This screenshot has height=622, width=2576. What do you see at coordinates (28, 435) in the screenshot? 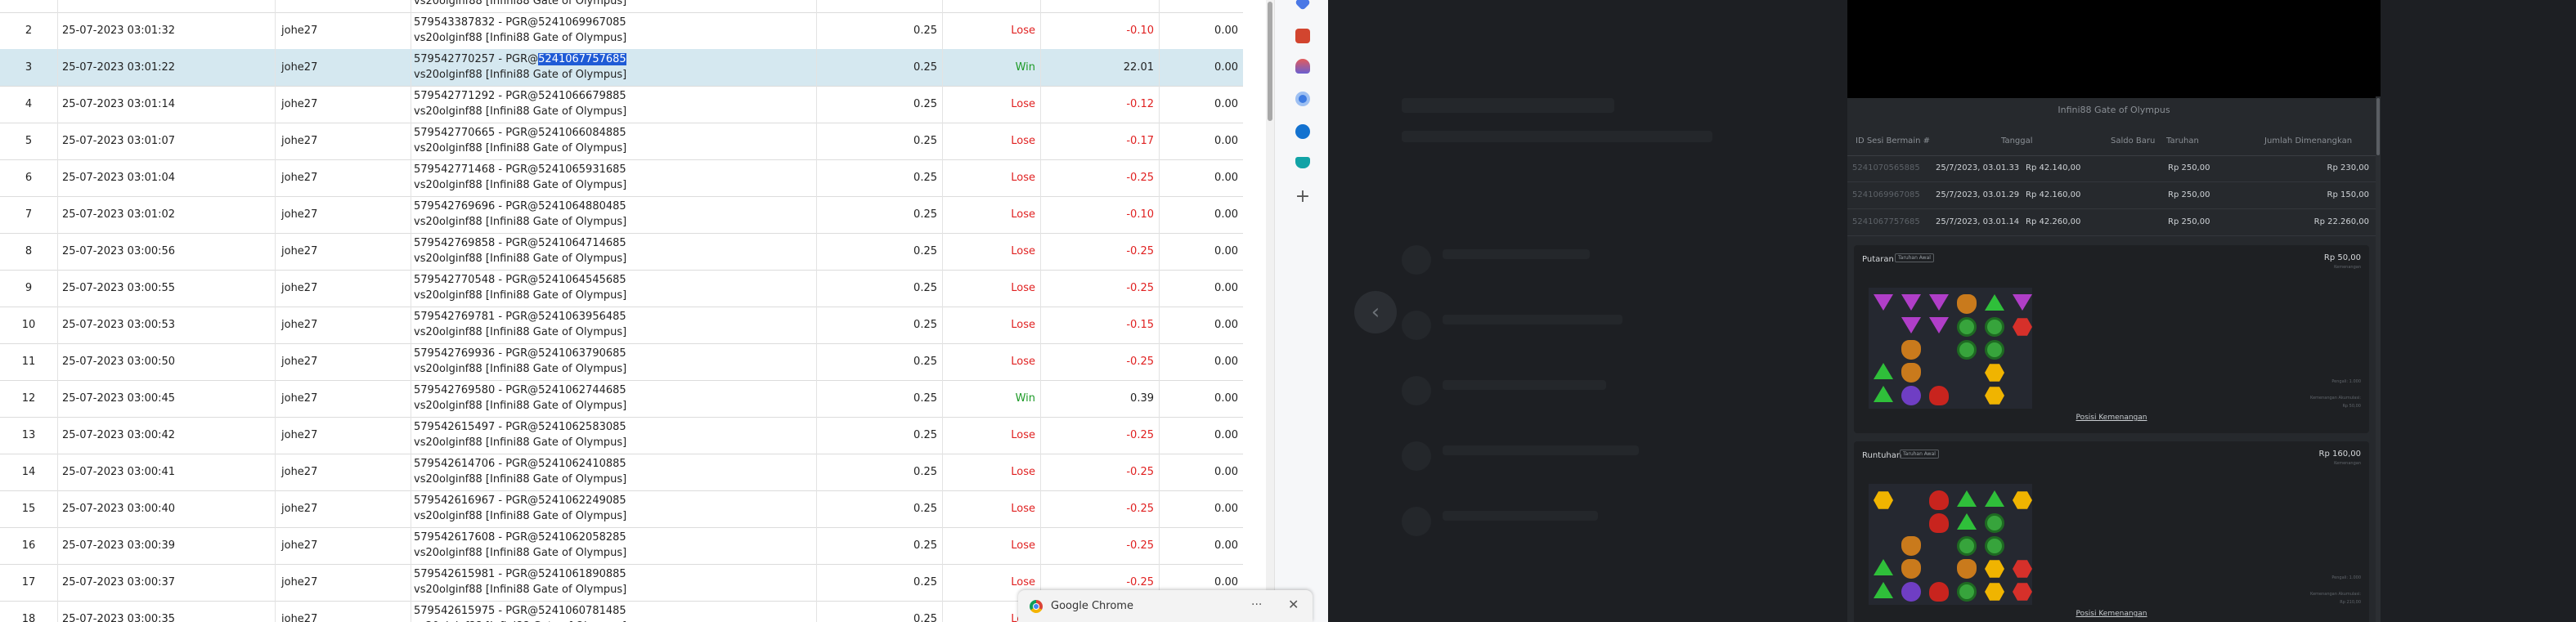
I see `row-number: 13` at bounding box center [28, 435].